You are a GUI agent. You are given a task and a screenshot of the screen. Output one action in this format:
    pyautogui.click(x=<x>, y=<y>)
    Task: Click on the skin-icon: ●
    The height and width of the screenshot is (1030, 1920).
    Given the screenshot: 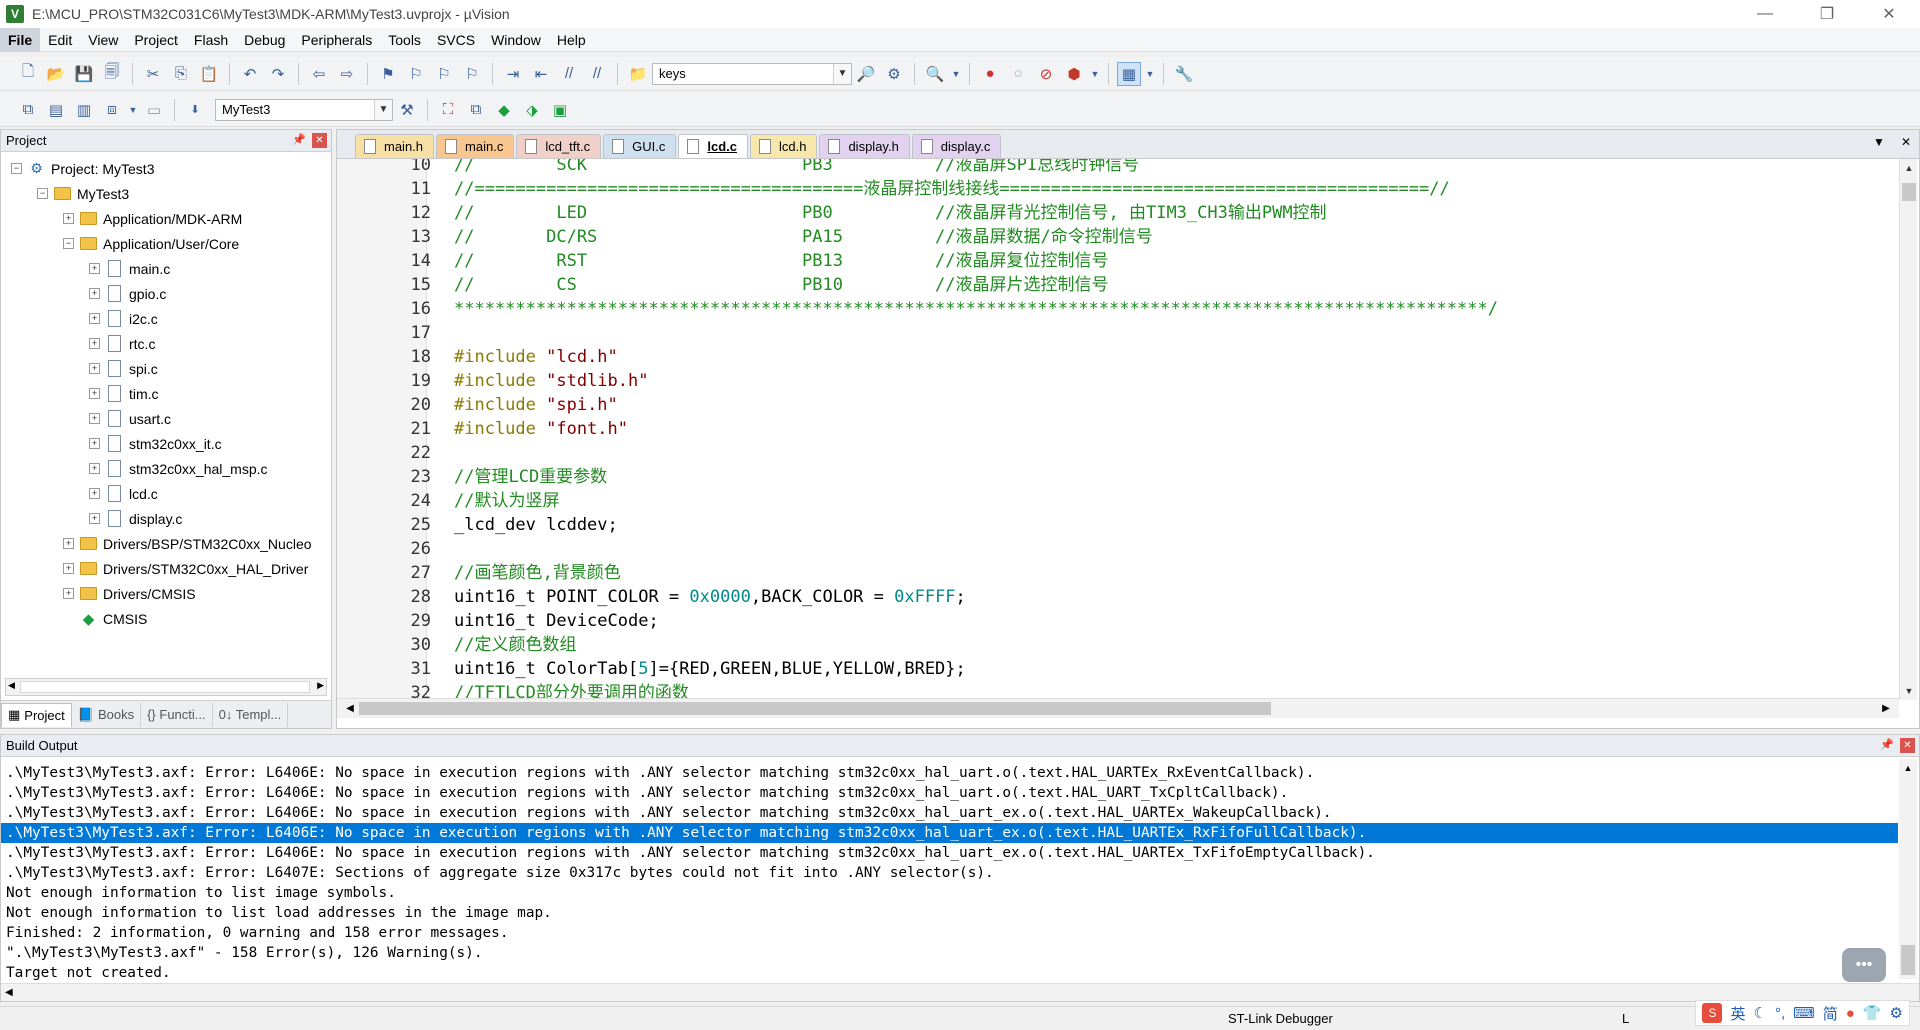 What is the action you would take?
    pyautogui.click(x=1850, y=1013)
    